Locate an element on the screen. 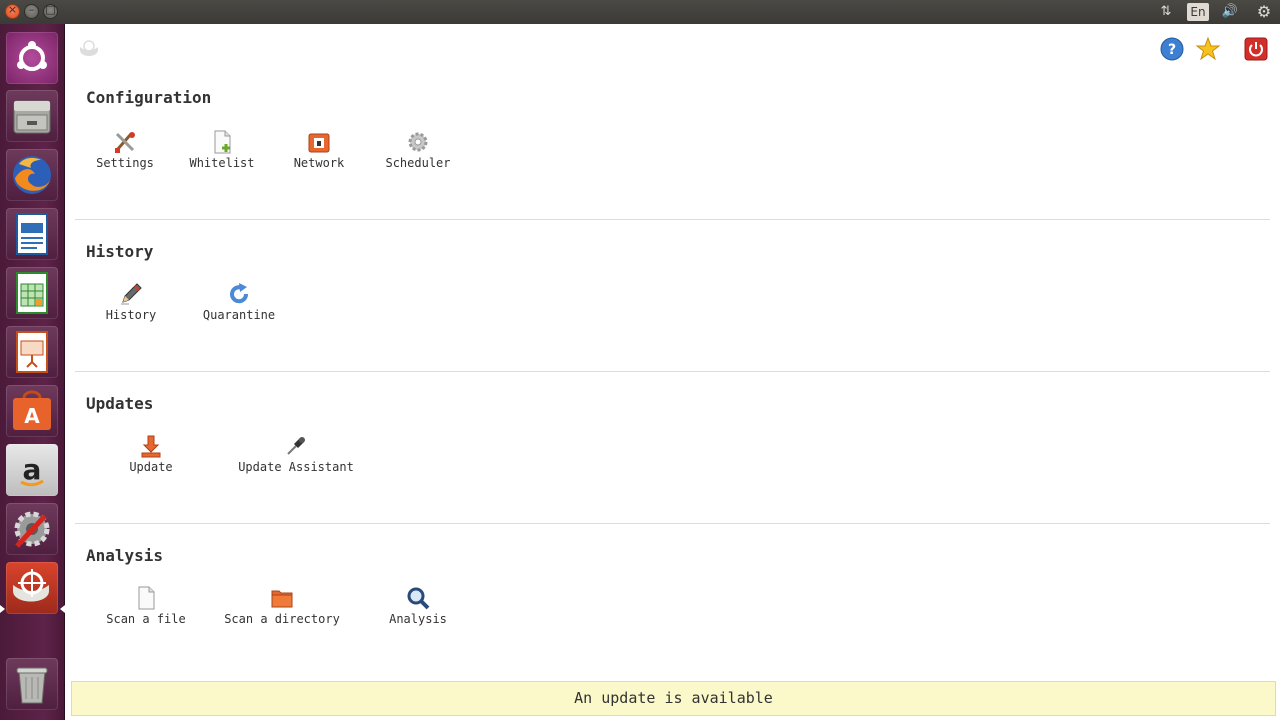 The height and width of the screenshot is (720, 1280). download-icon is located at coordinates (151, 446).